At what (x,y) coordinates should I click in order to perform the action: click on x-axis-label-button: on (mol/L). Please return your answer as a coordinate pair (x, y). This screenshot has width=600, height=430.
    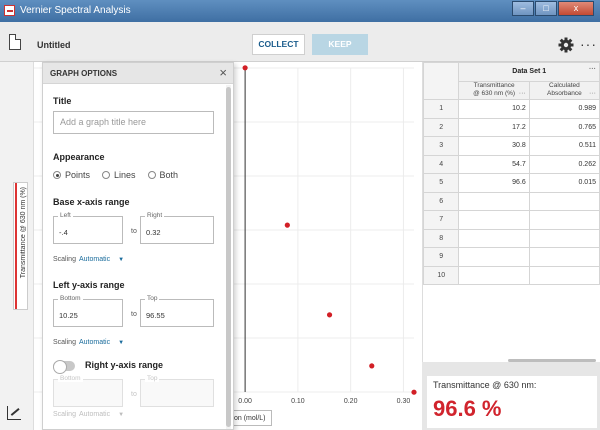
    Looking at the image, I should click on (250, 418).